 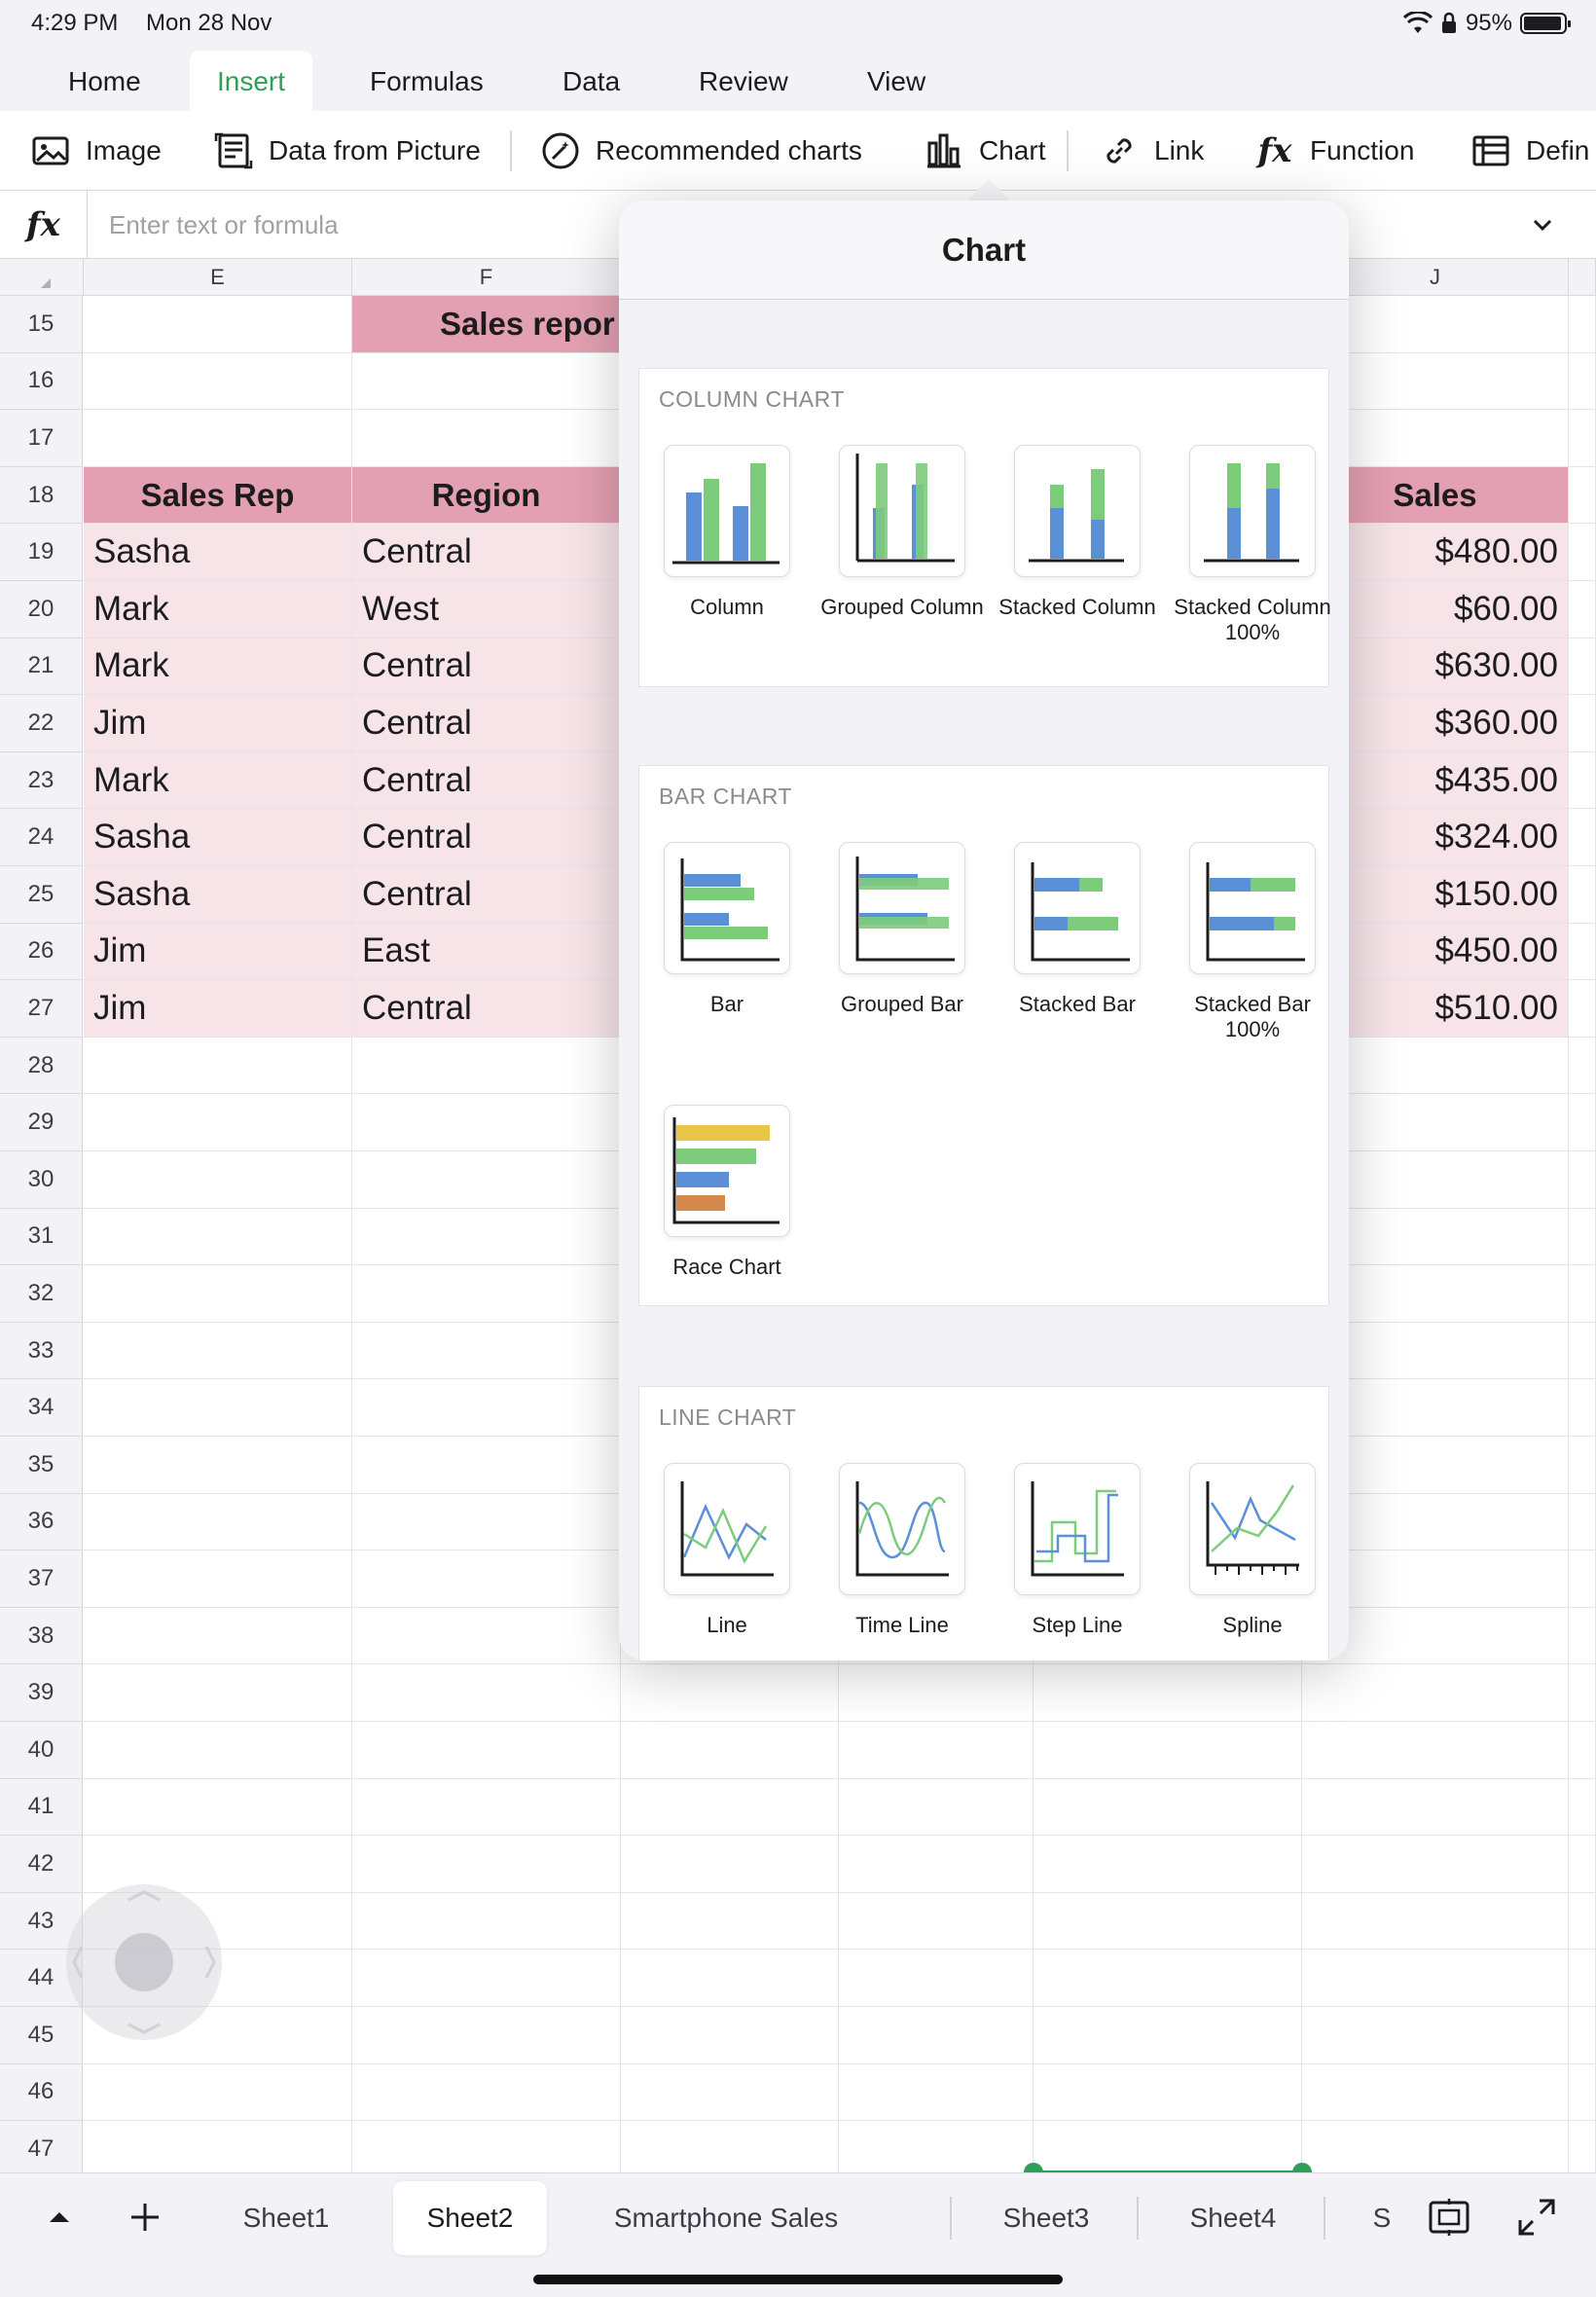 What do you see at coordinates (1077, 532) in the screenshot?
I see `chart-option-stacked-column: Stacked Column` at bounding box center [1077, 532].